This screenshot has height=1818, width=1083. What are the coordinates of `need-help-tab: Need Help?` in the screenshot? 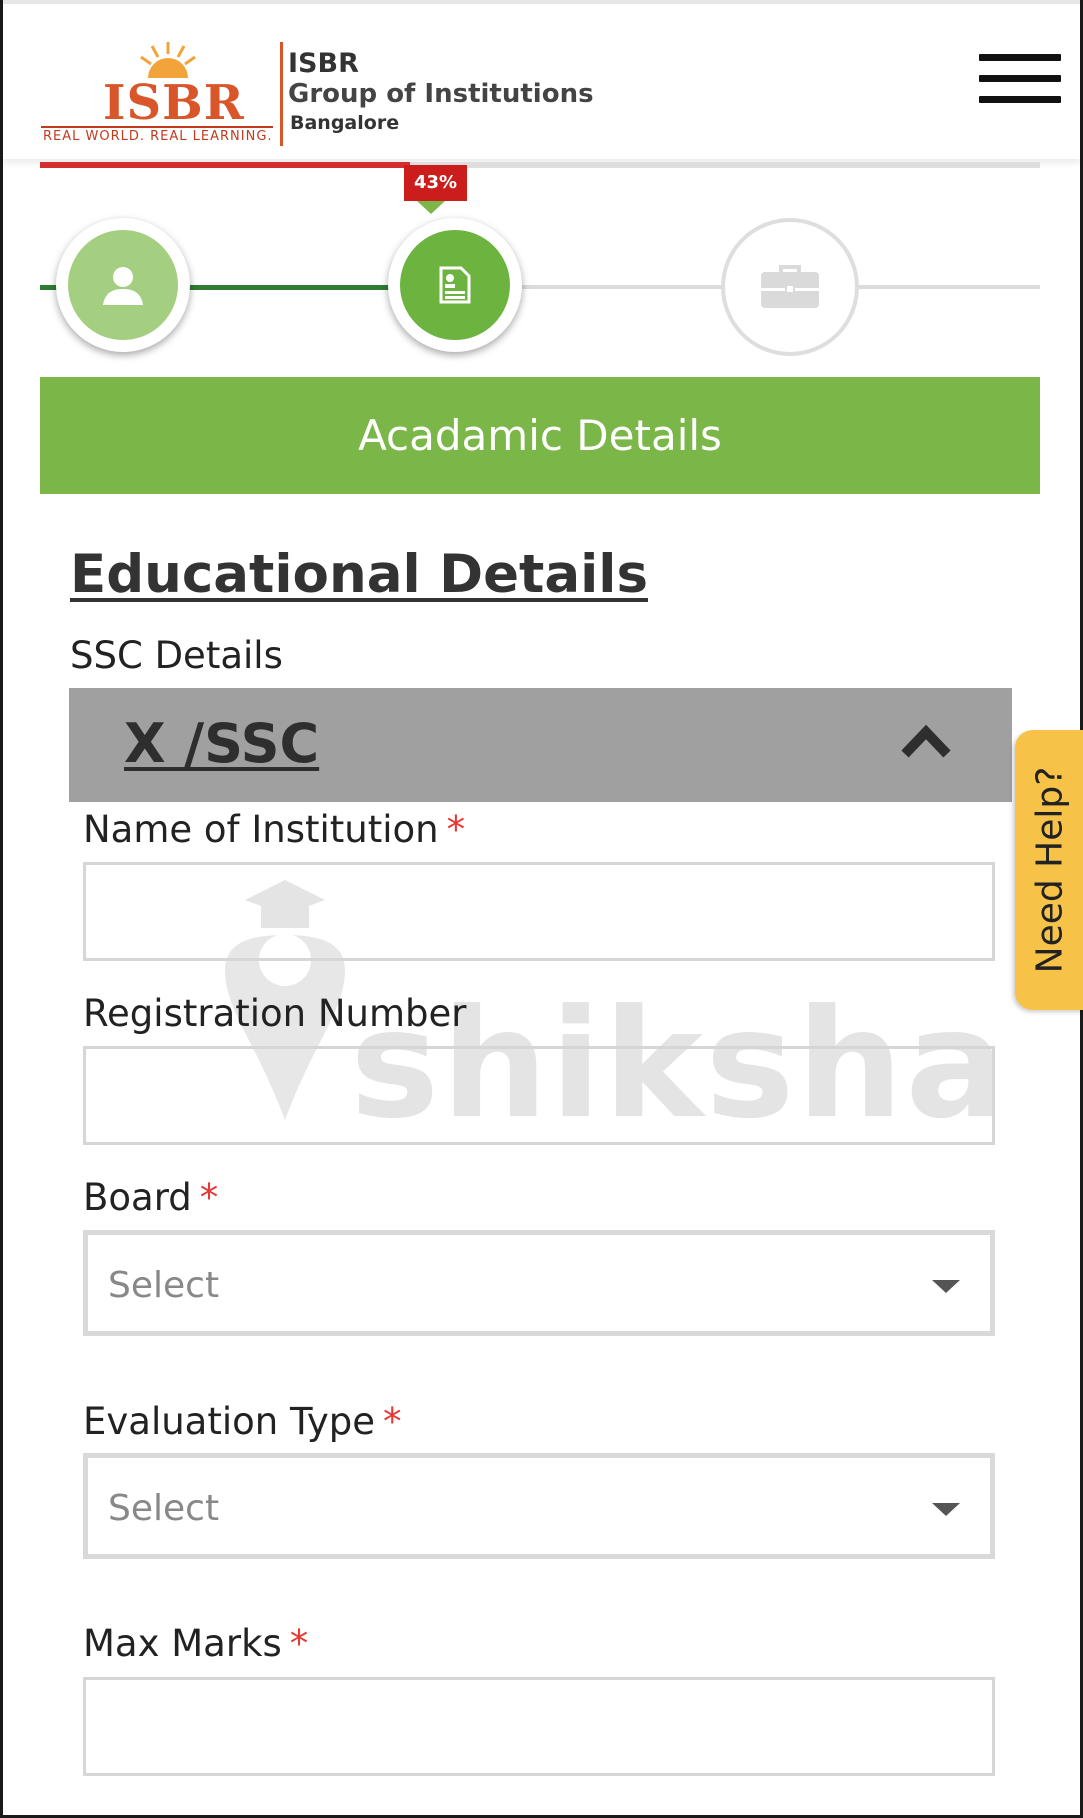 It's located at (1049, 870).